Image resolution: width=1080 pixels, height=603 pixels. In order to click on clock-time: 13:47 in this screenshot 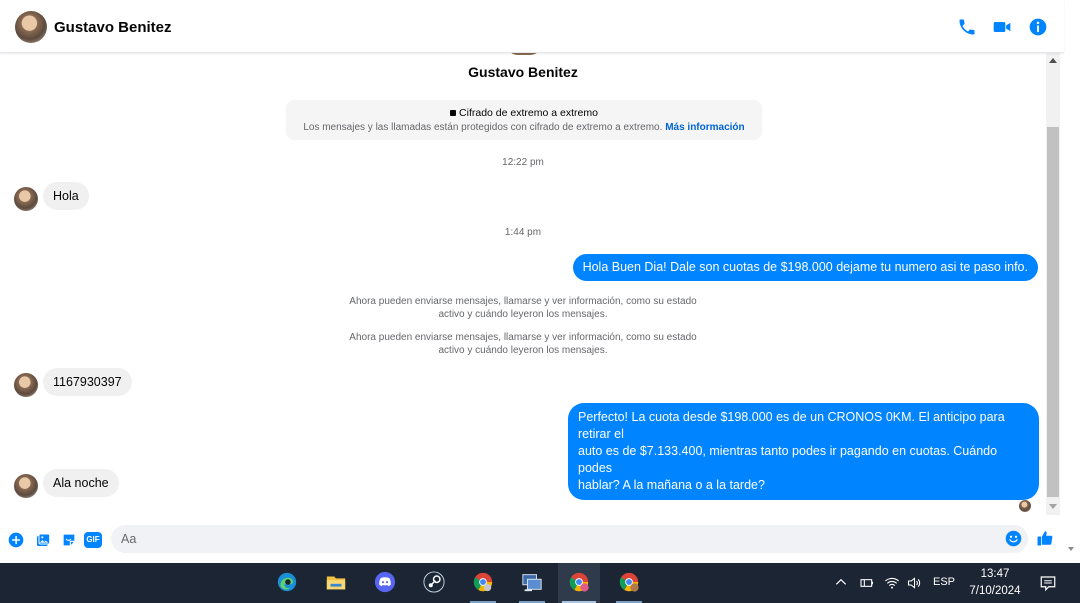, I will do `click(995, 574)`.